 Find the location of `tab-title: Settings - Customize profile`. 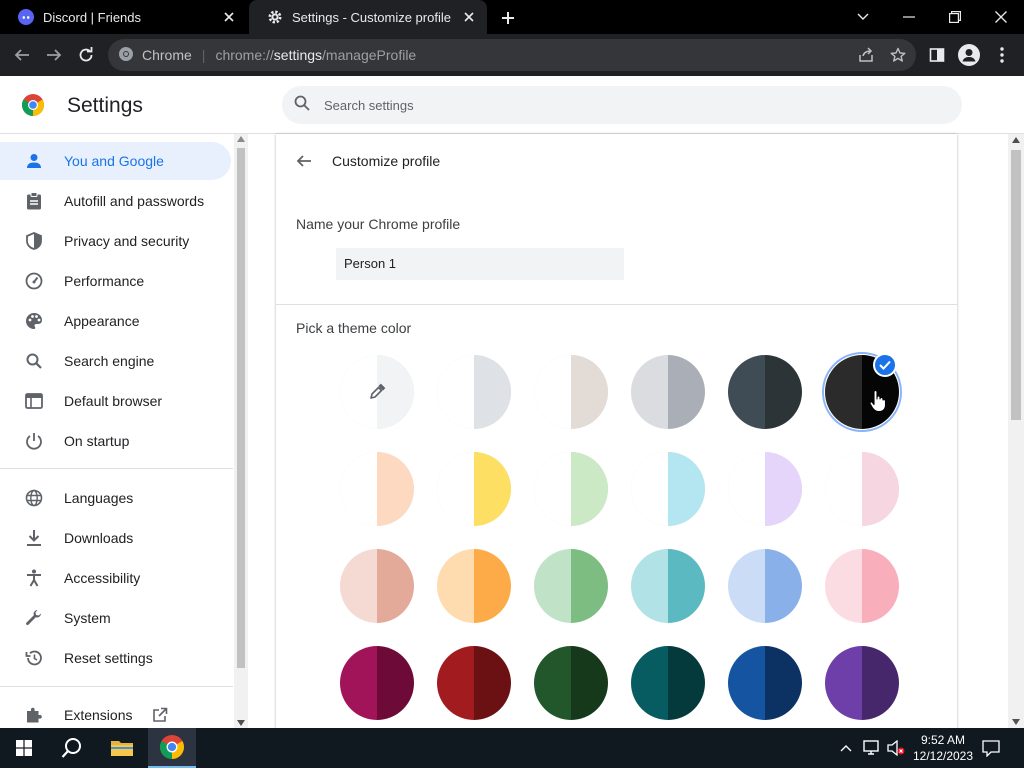

tab-title: Settings - Customize profile is located at coordinates (371, 17).